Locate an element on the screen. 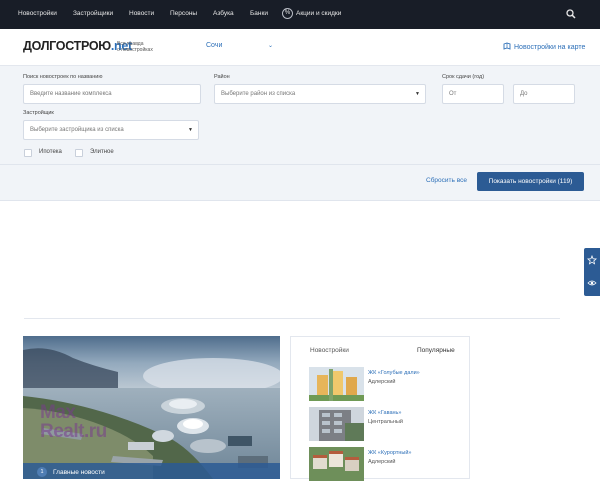  development-name: ЖК «Гавань» is located at coordinates (384, 413).